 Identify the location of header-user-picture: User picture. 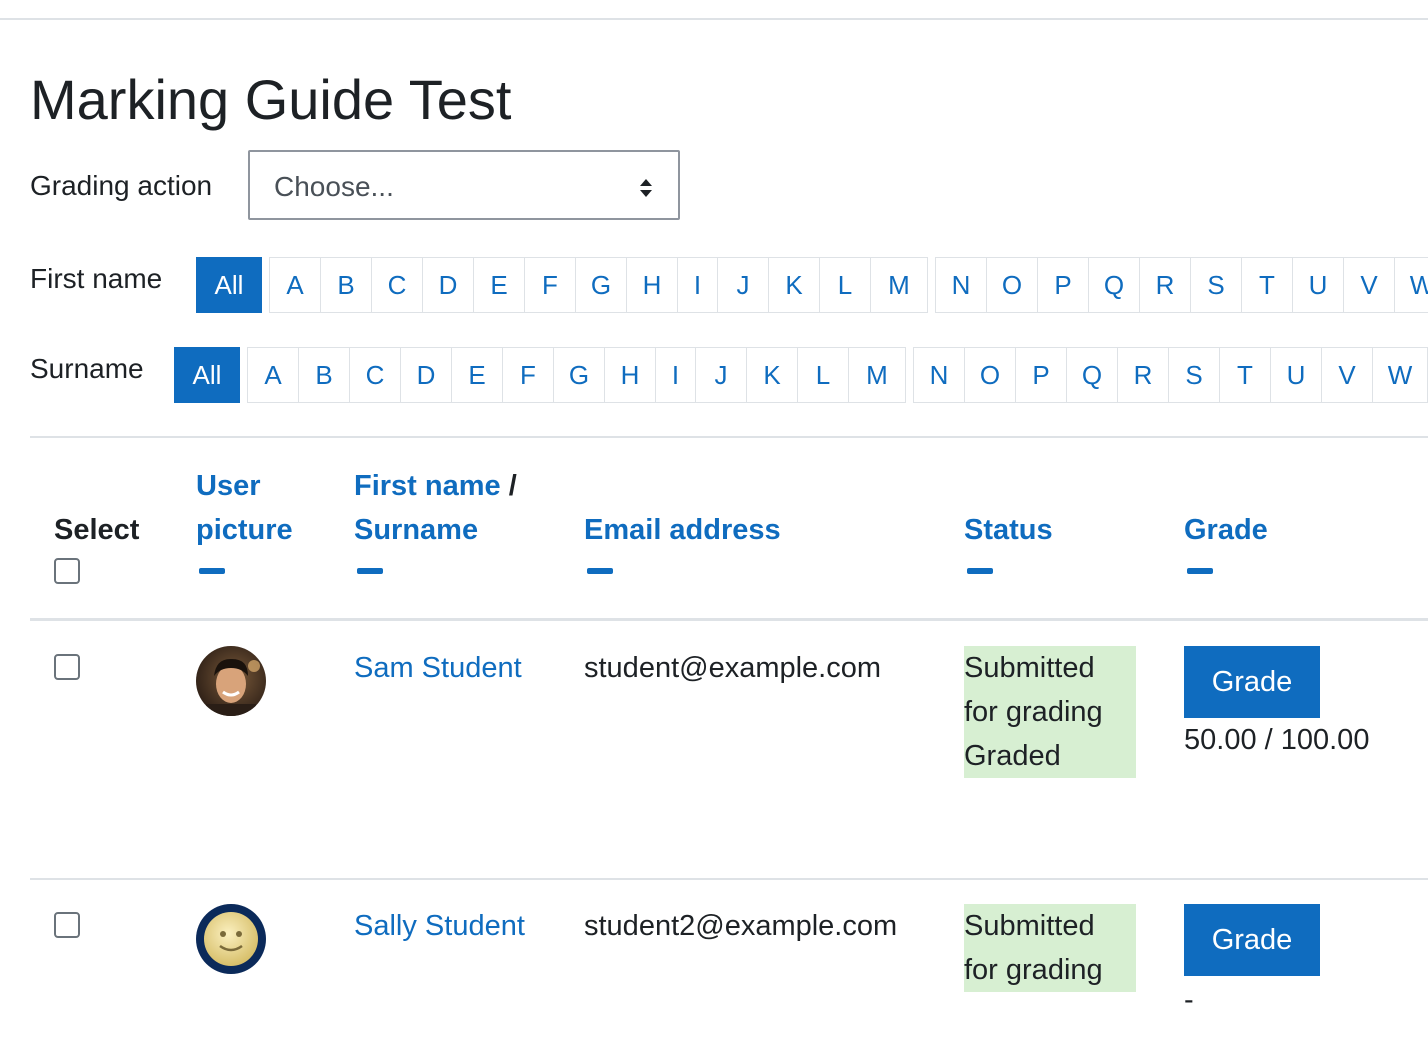
(244, 508).